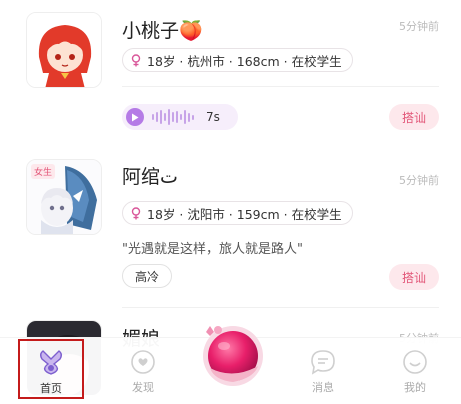  What do you see at coordinates (64, 197) in the screenshot?
I see `avatar: 女生` at bounding box center [64, 197].